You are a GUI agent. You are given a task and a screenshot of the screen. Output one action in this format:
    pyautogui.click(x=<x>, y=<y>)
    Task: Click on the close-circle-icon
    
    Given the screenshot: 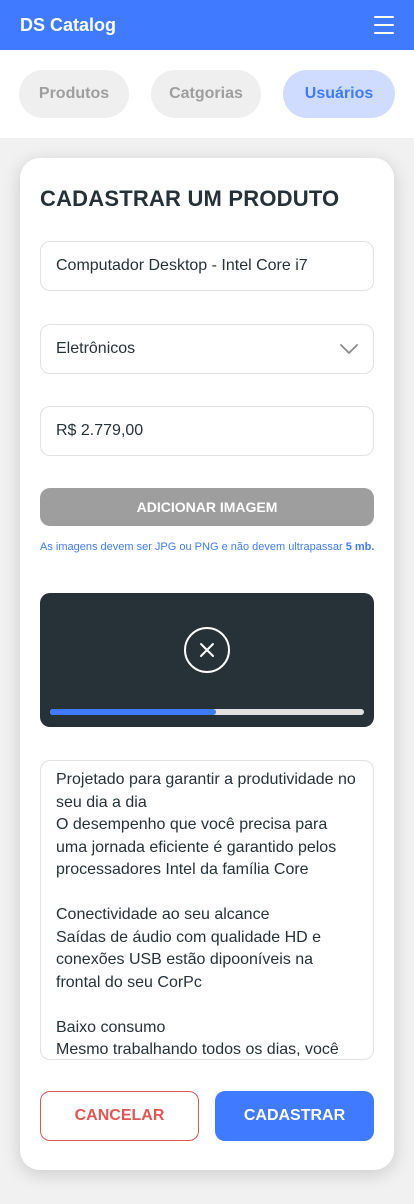 What is the action you would take?
    pyautogui.click(x=207, y=650)
    